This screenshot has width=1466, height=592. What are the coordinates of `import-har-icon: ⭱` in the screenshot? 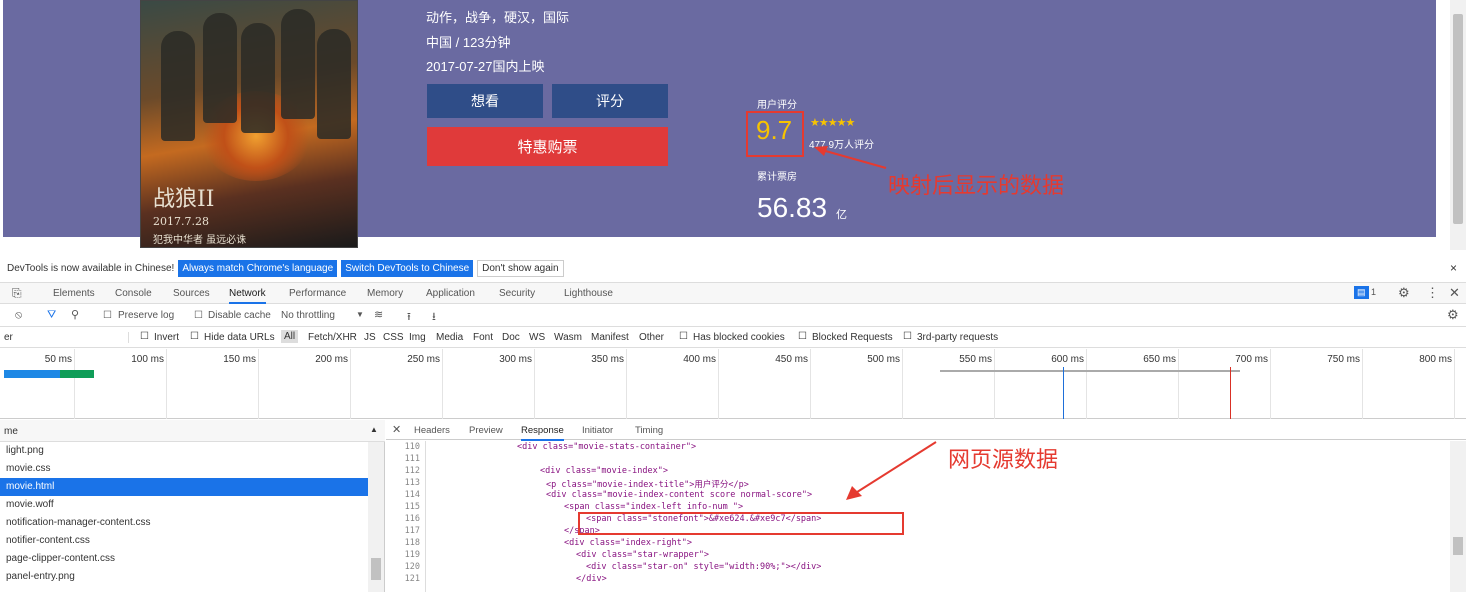 It's located at (409, 317).